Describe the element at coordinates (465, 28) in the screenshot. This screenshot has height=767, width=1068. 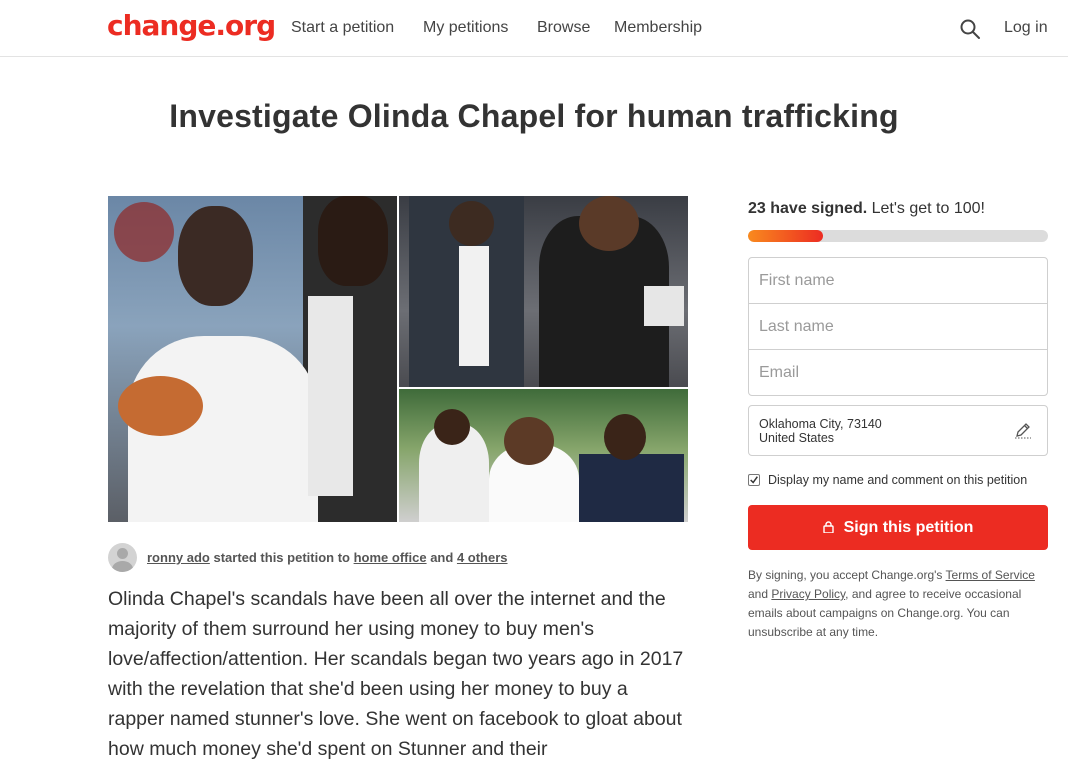
I see `nav-my-petitions: My petitions` at that location.